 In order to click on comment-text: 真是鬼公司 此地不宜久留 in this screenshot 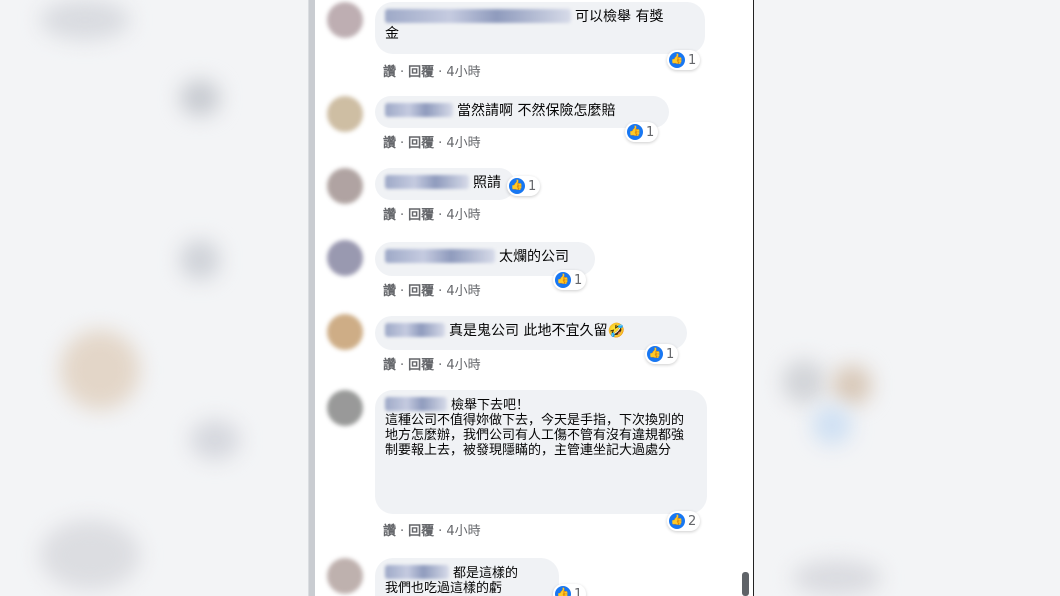, I will do `click(528, 331)`.